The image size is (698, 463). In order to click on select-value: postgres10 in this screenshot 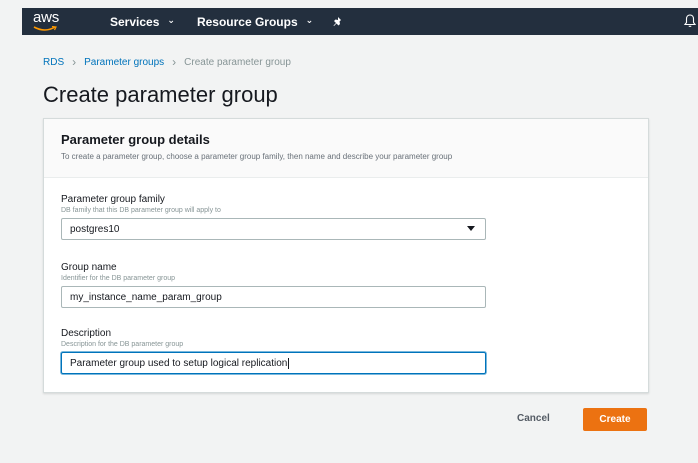, I will do `click(95, 229)`.